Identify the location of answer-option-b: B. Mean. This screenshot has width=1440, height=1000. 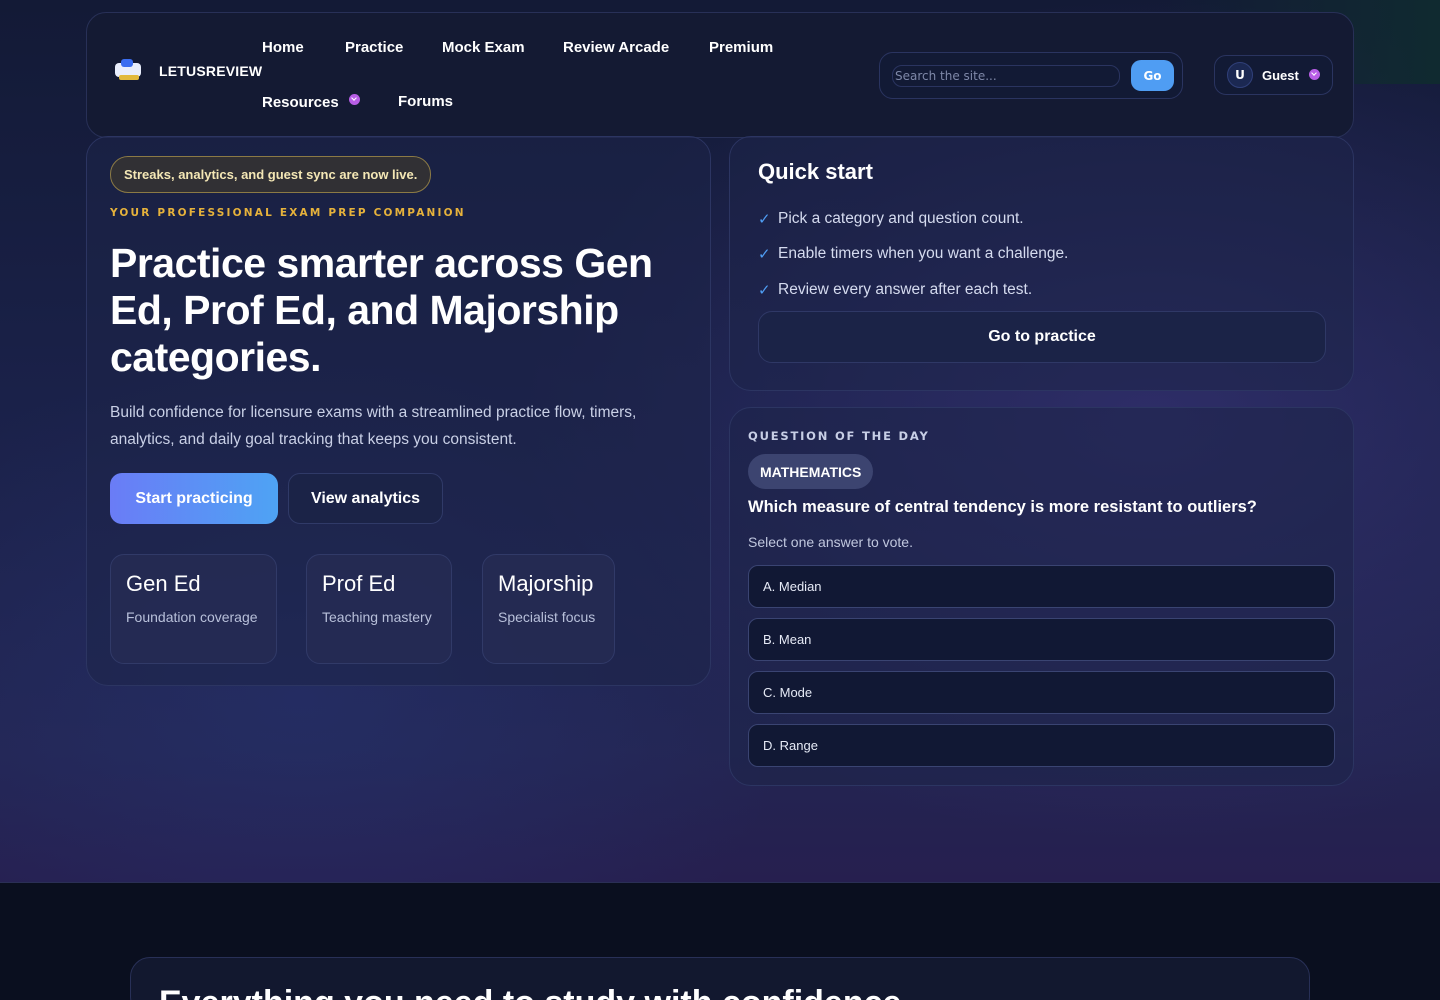
(1041, 639).